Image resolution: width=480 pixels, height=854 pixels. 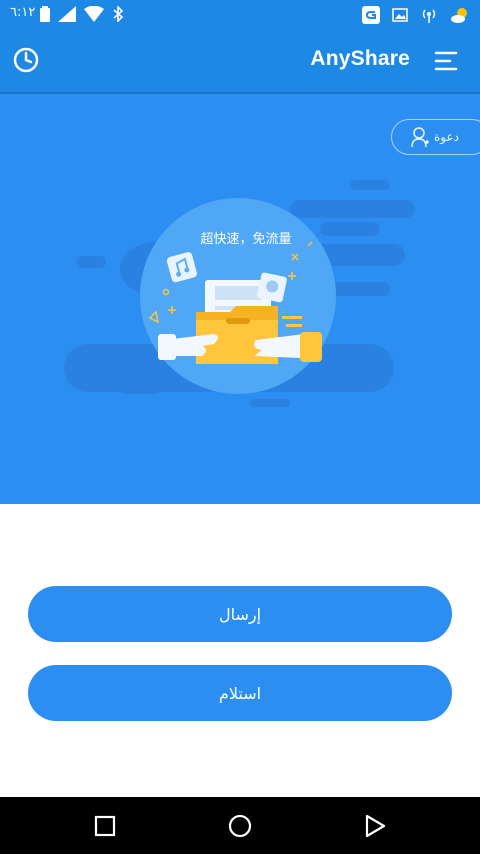 I want to click on app-title: AnyShare, so click(x=360, y=58).